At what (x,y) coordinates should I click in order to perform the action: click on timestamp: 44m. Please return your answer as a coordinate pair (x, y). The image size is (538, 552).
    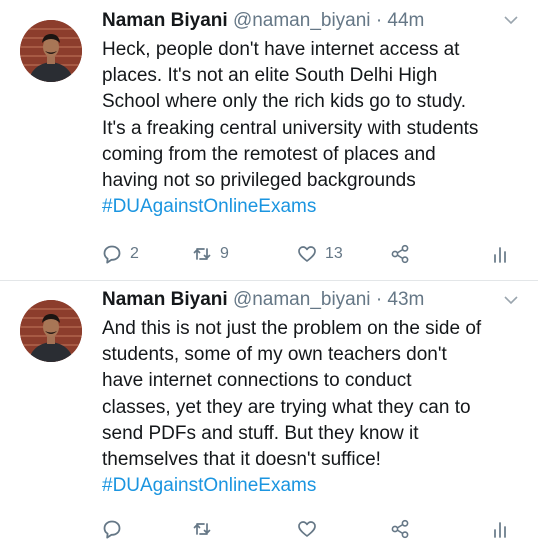
    Looking at the image, I should click on (405, 20).